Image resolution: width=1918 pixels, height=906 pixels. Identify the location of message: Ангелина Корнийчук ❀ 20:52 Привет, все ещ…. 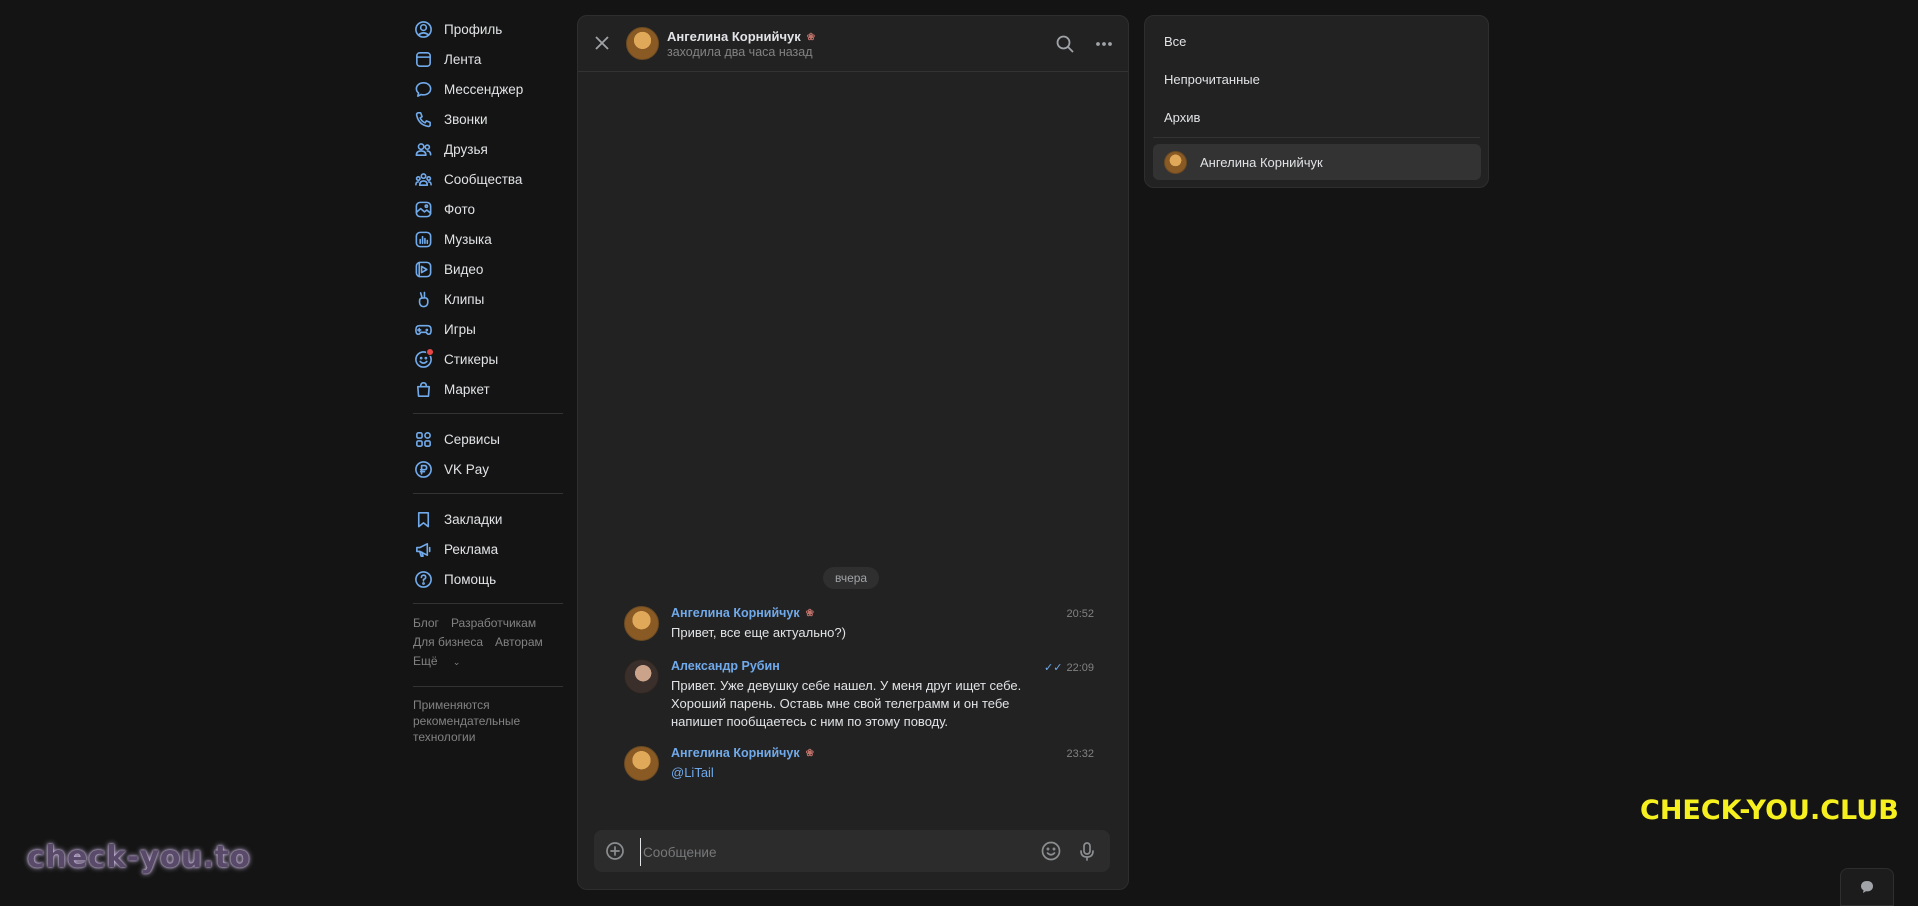
(859, 626).